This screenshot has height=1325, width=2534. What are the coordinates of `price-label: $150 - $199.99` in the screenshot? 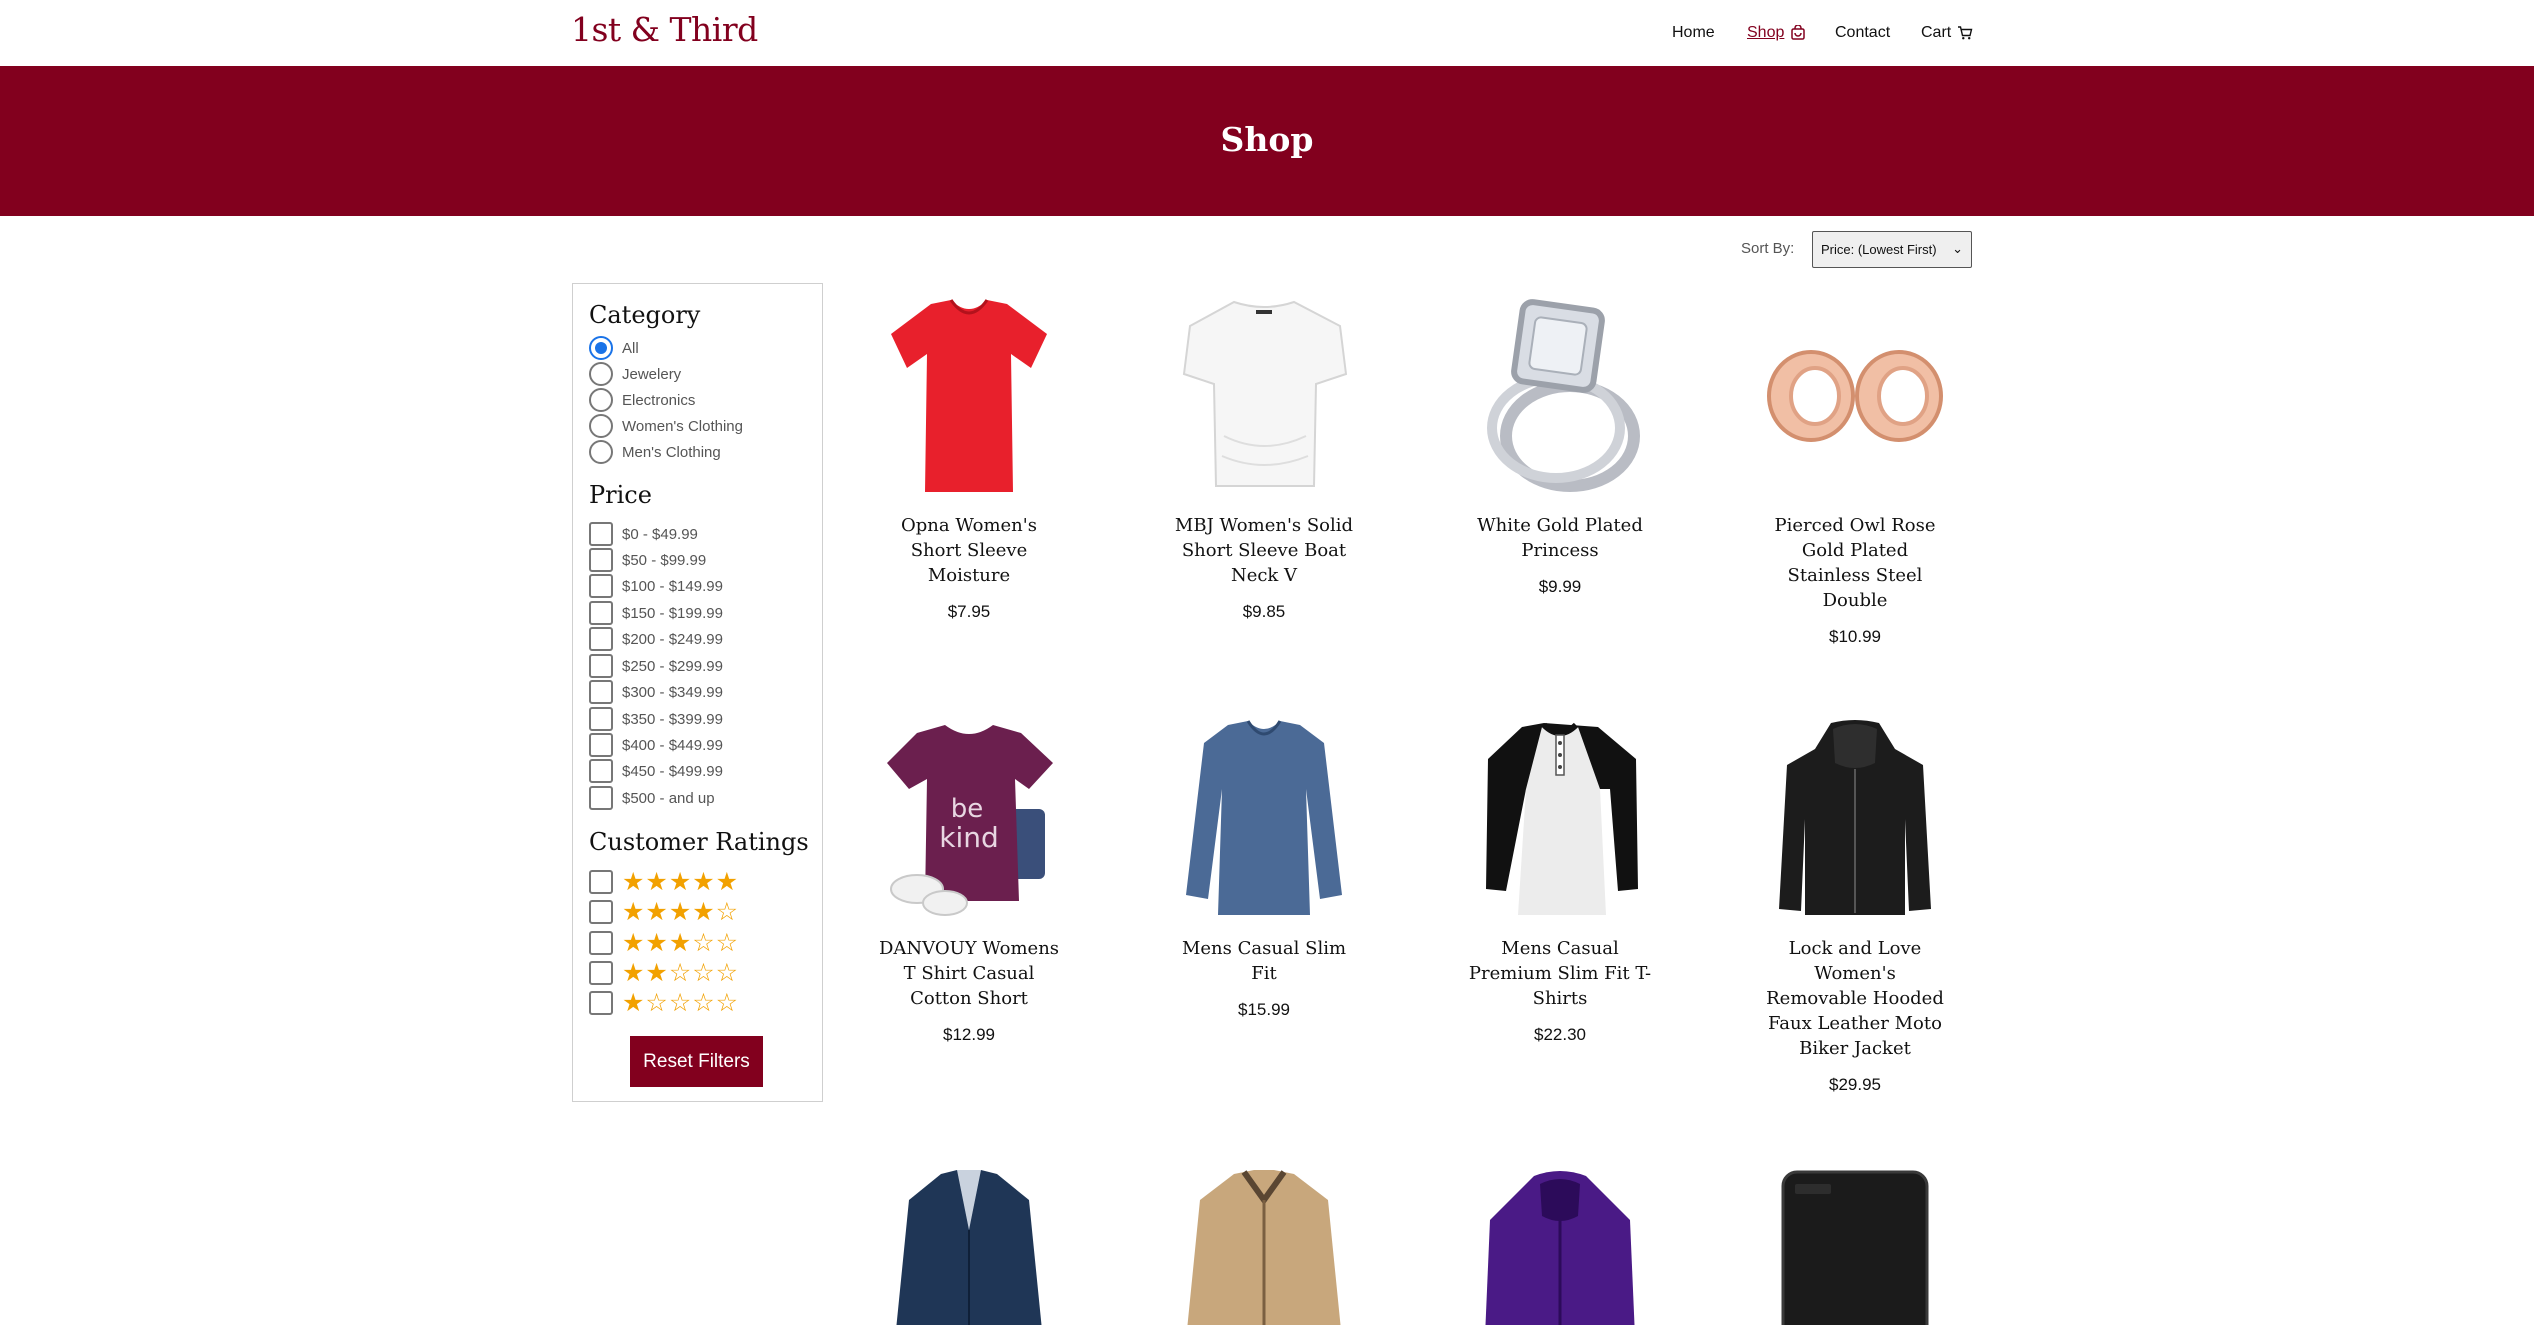 It's located at (672, 613).